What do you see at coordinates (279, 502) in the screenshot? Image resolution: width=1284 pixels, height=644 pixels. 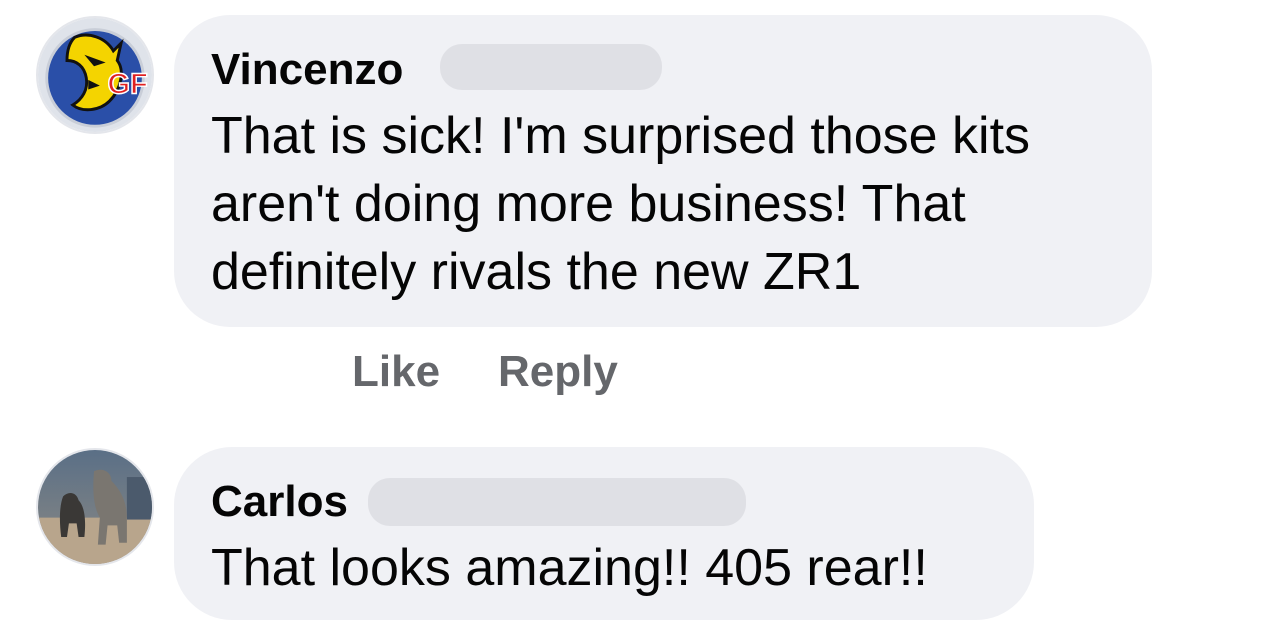 I see `comment-author: Carlos` at bounding box center [279, 502].